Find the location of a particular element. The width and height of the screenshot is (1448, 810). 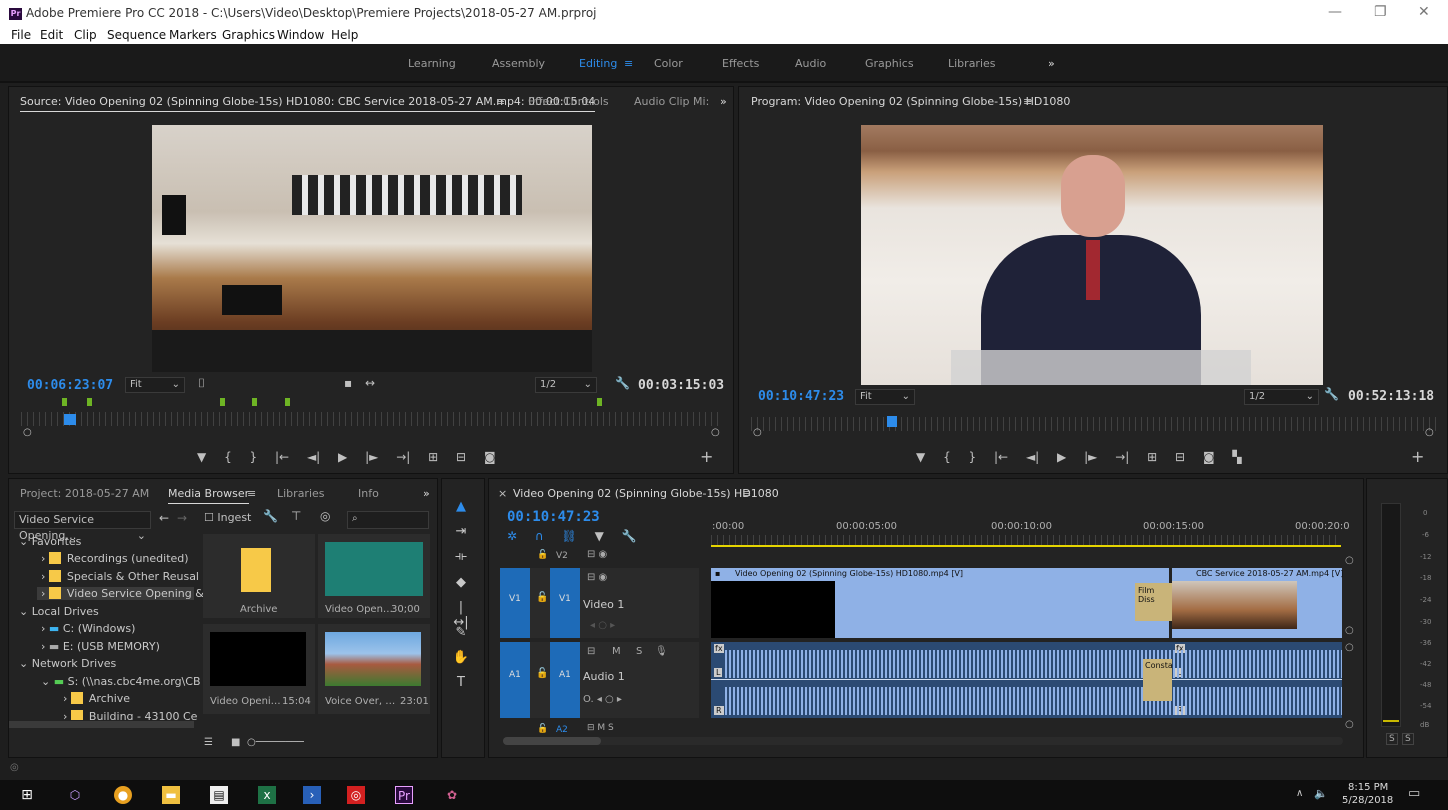

v1-target-patch: V1 is located at coordinates (565, 603).